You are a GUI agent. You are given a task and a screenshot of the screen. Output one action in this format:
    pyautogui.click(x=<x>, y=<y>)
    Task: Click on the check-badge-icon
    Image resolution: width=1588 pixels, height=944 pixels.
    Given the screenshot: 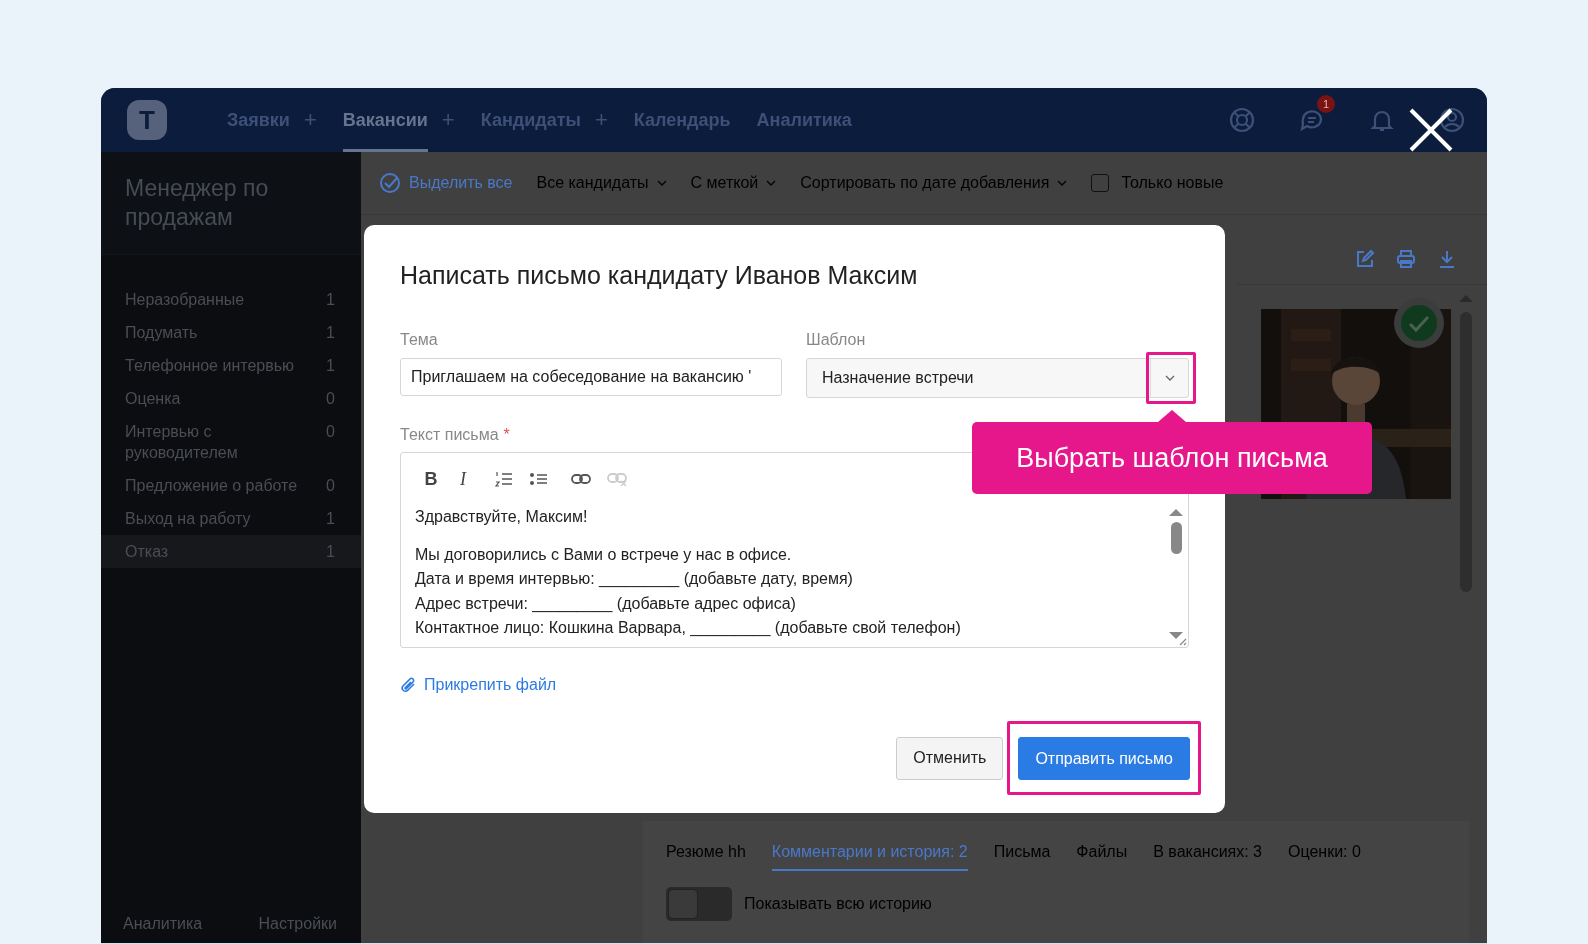 What is the action you would take?
    pyautogui.click(x=1419, y=323)
    